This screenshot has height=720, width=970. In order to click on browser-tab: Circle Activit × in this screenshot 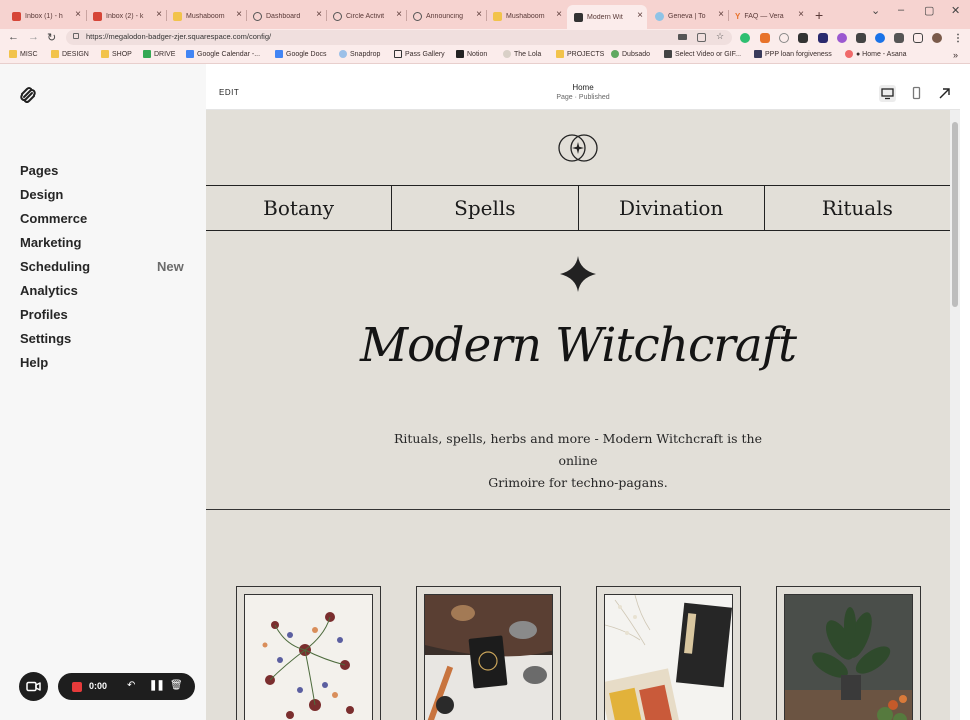, I will do `click(366, 16)`.